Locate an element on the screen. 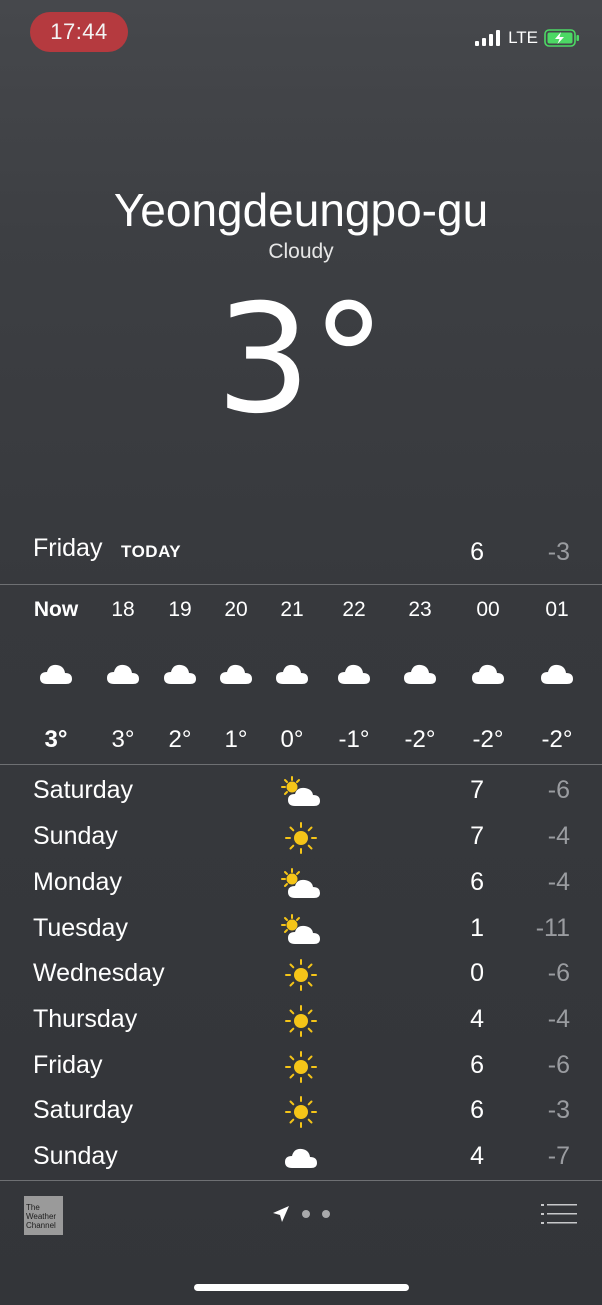 This screenshot has width=602, height=1305. status-time-pill: 17:44 is located at coordinates (79, 32).